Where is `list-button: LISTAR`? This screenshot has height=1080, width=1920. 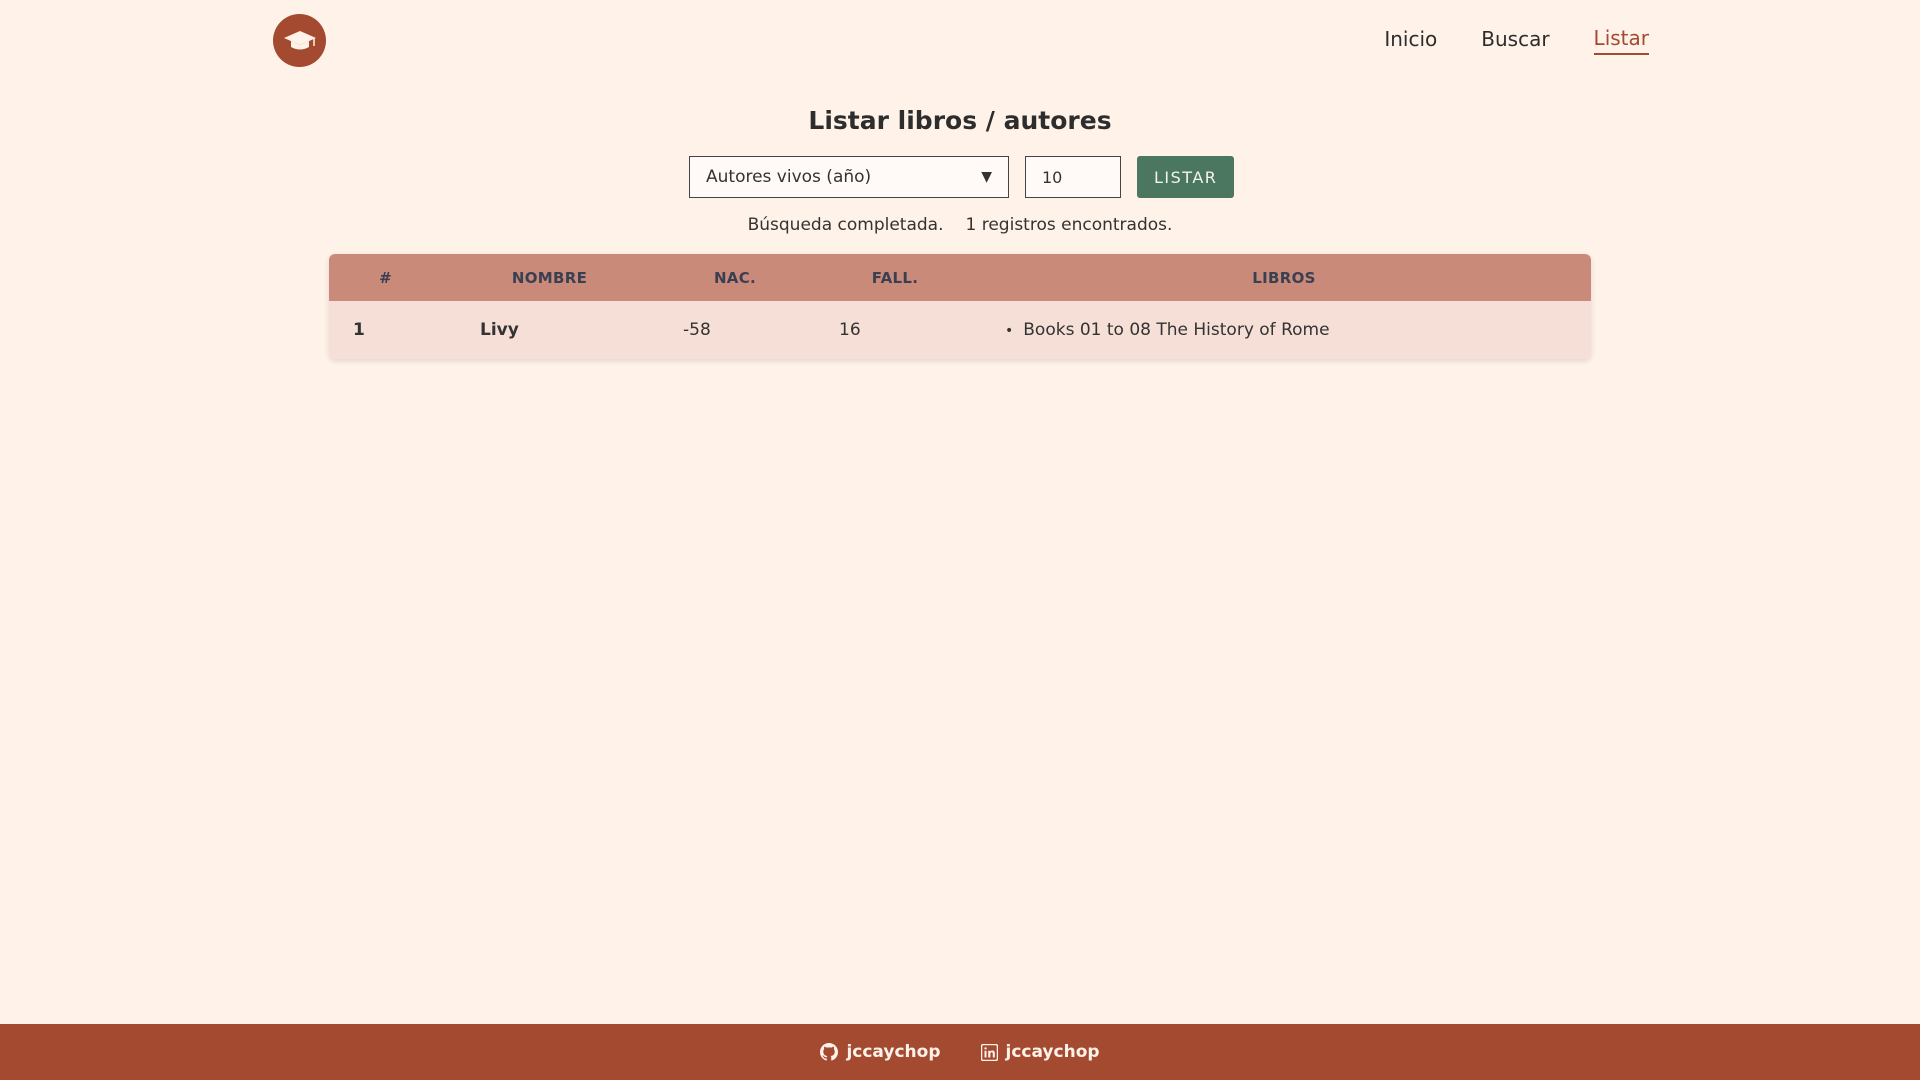
list-button: LISTAR is located at coordinates (1186, 177).